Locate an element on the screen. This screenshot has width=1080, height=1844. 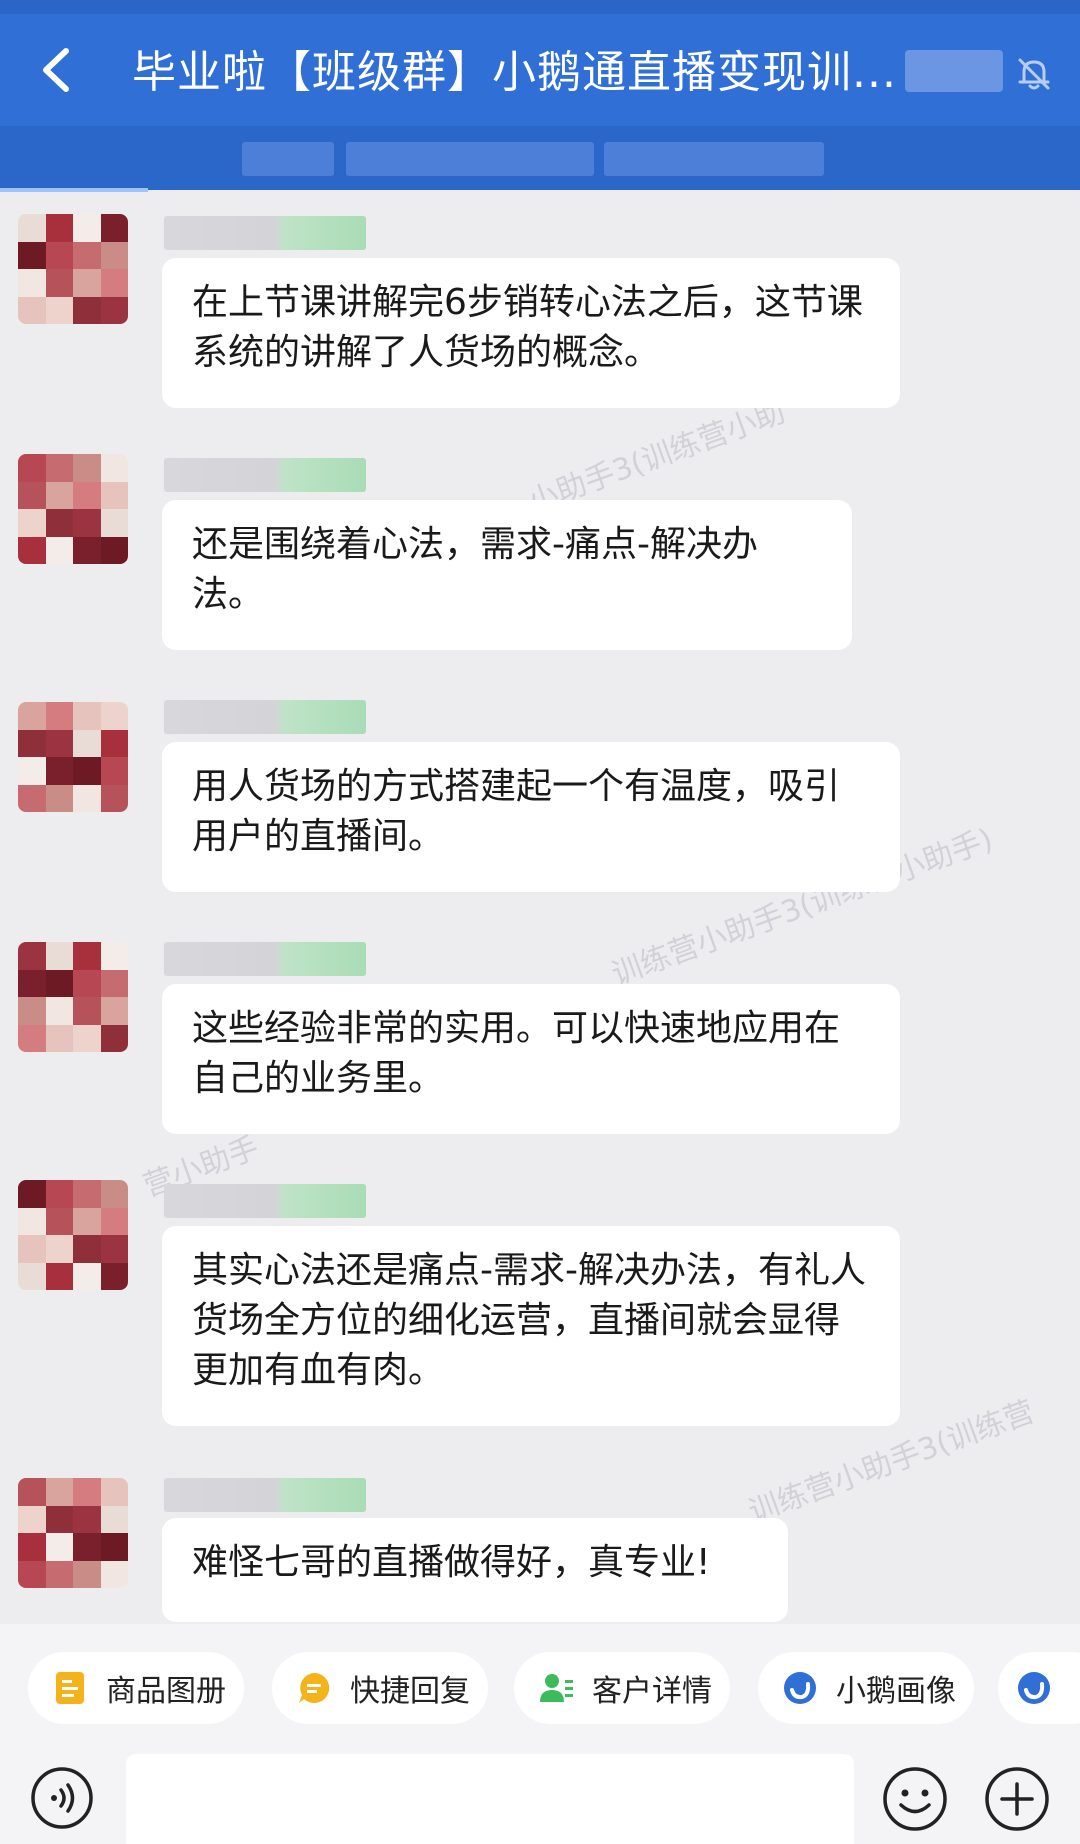
xiaoe-more-icon is located at coordinates (1034, 1688).